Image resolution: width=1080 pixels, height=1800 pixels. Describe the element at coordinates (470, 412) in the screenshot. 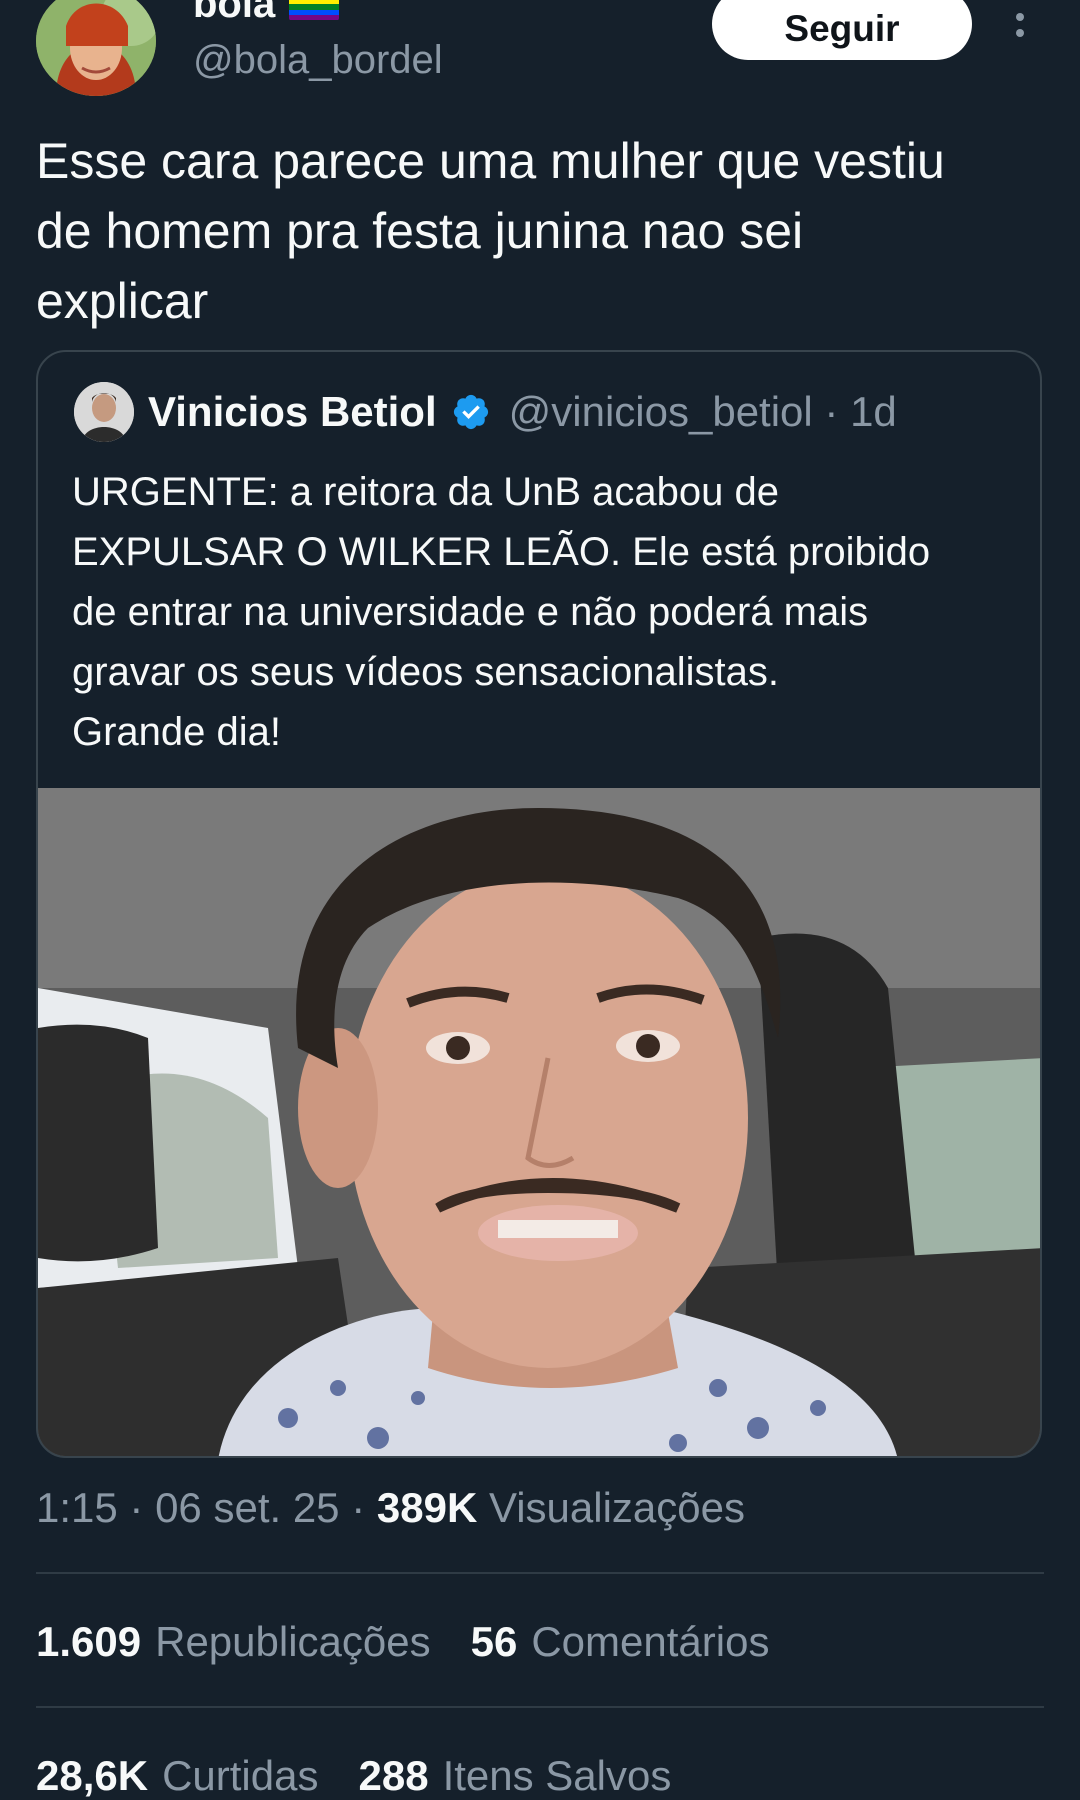

I see `verified-badge-icon` at that location.